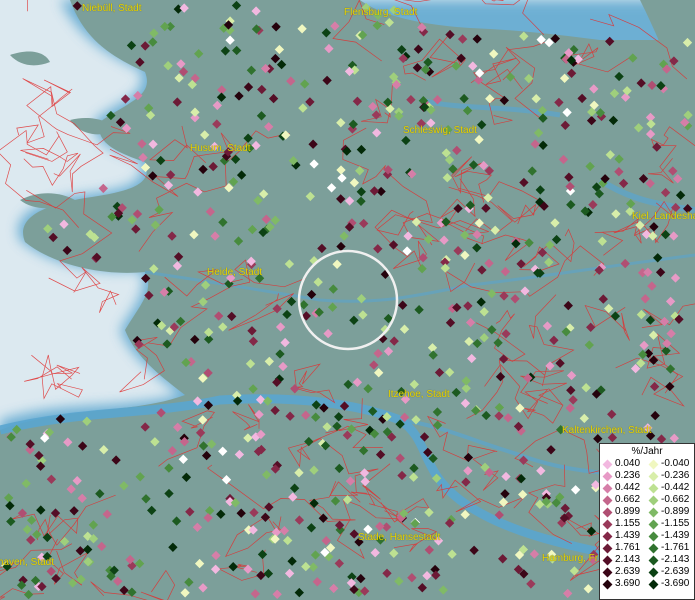 The image size is (695, 600). I want to click on legend-label: -1.439, so click(675, 535).